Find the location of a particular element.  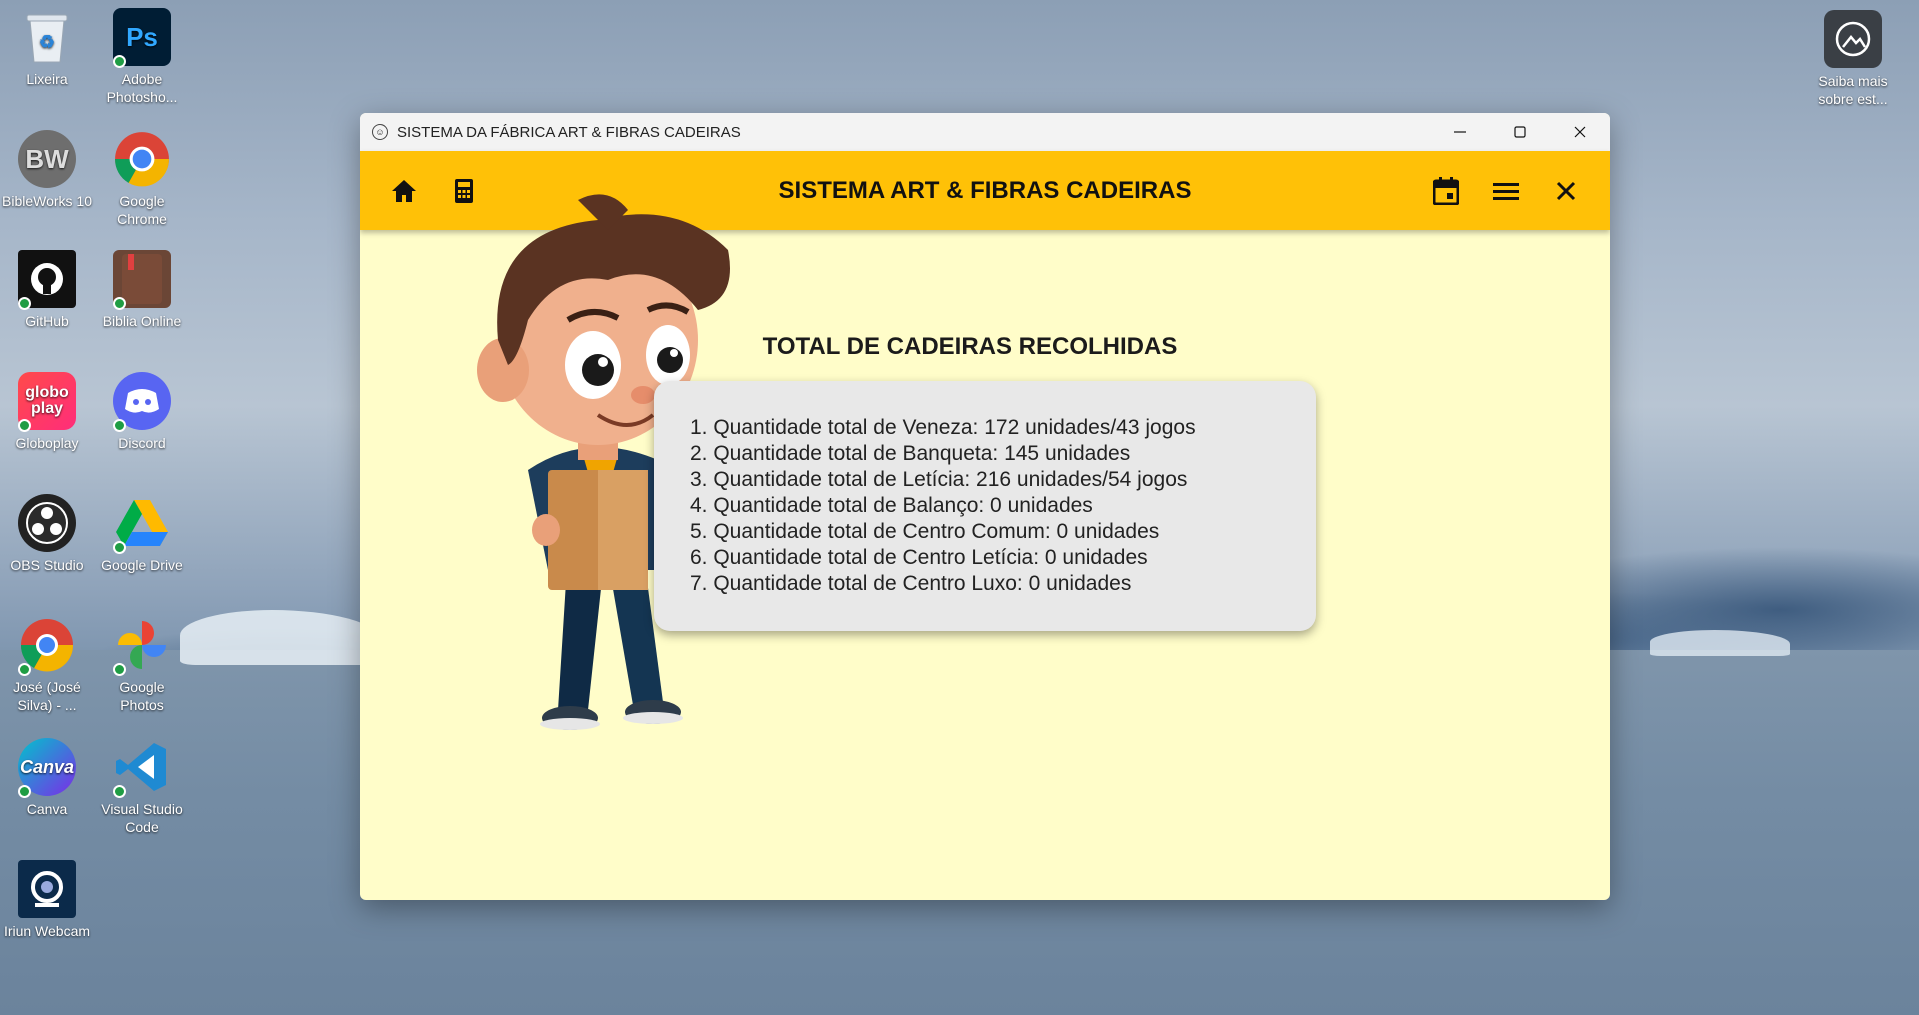

desktop-icon-discord: Discord is located at coordinates (142, 412).